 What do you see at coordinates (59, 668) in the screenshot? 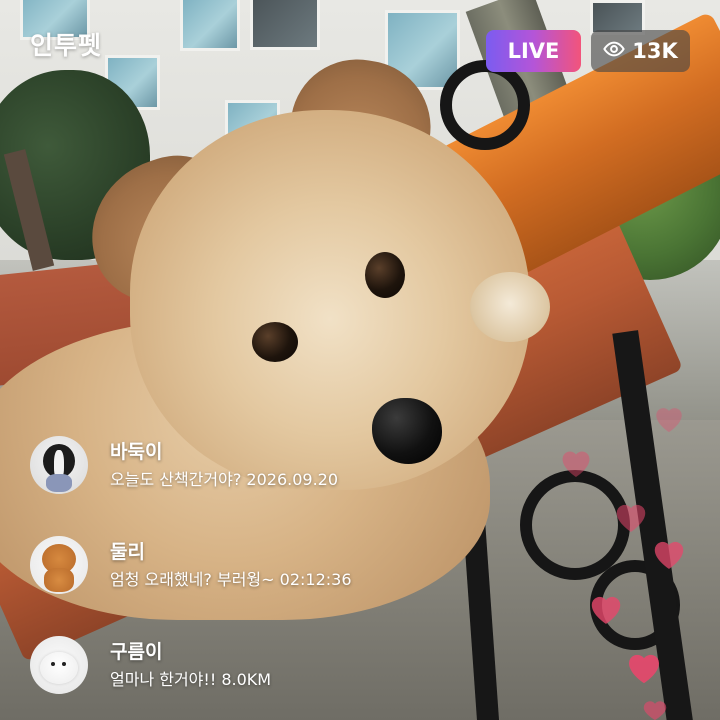
I see `dog-avatar-white-spitz` at bounding box center [59, 668].